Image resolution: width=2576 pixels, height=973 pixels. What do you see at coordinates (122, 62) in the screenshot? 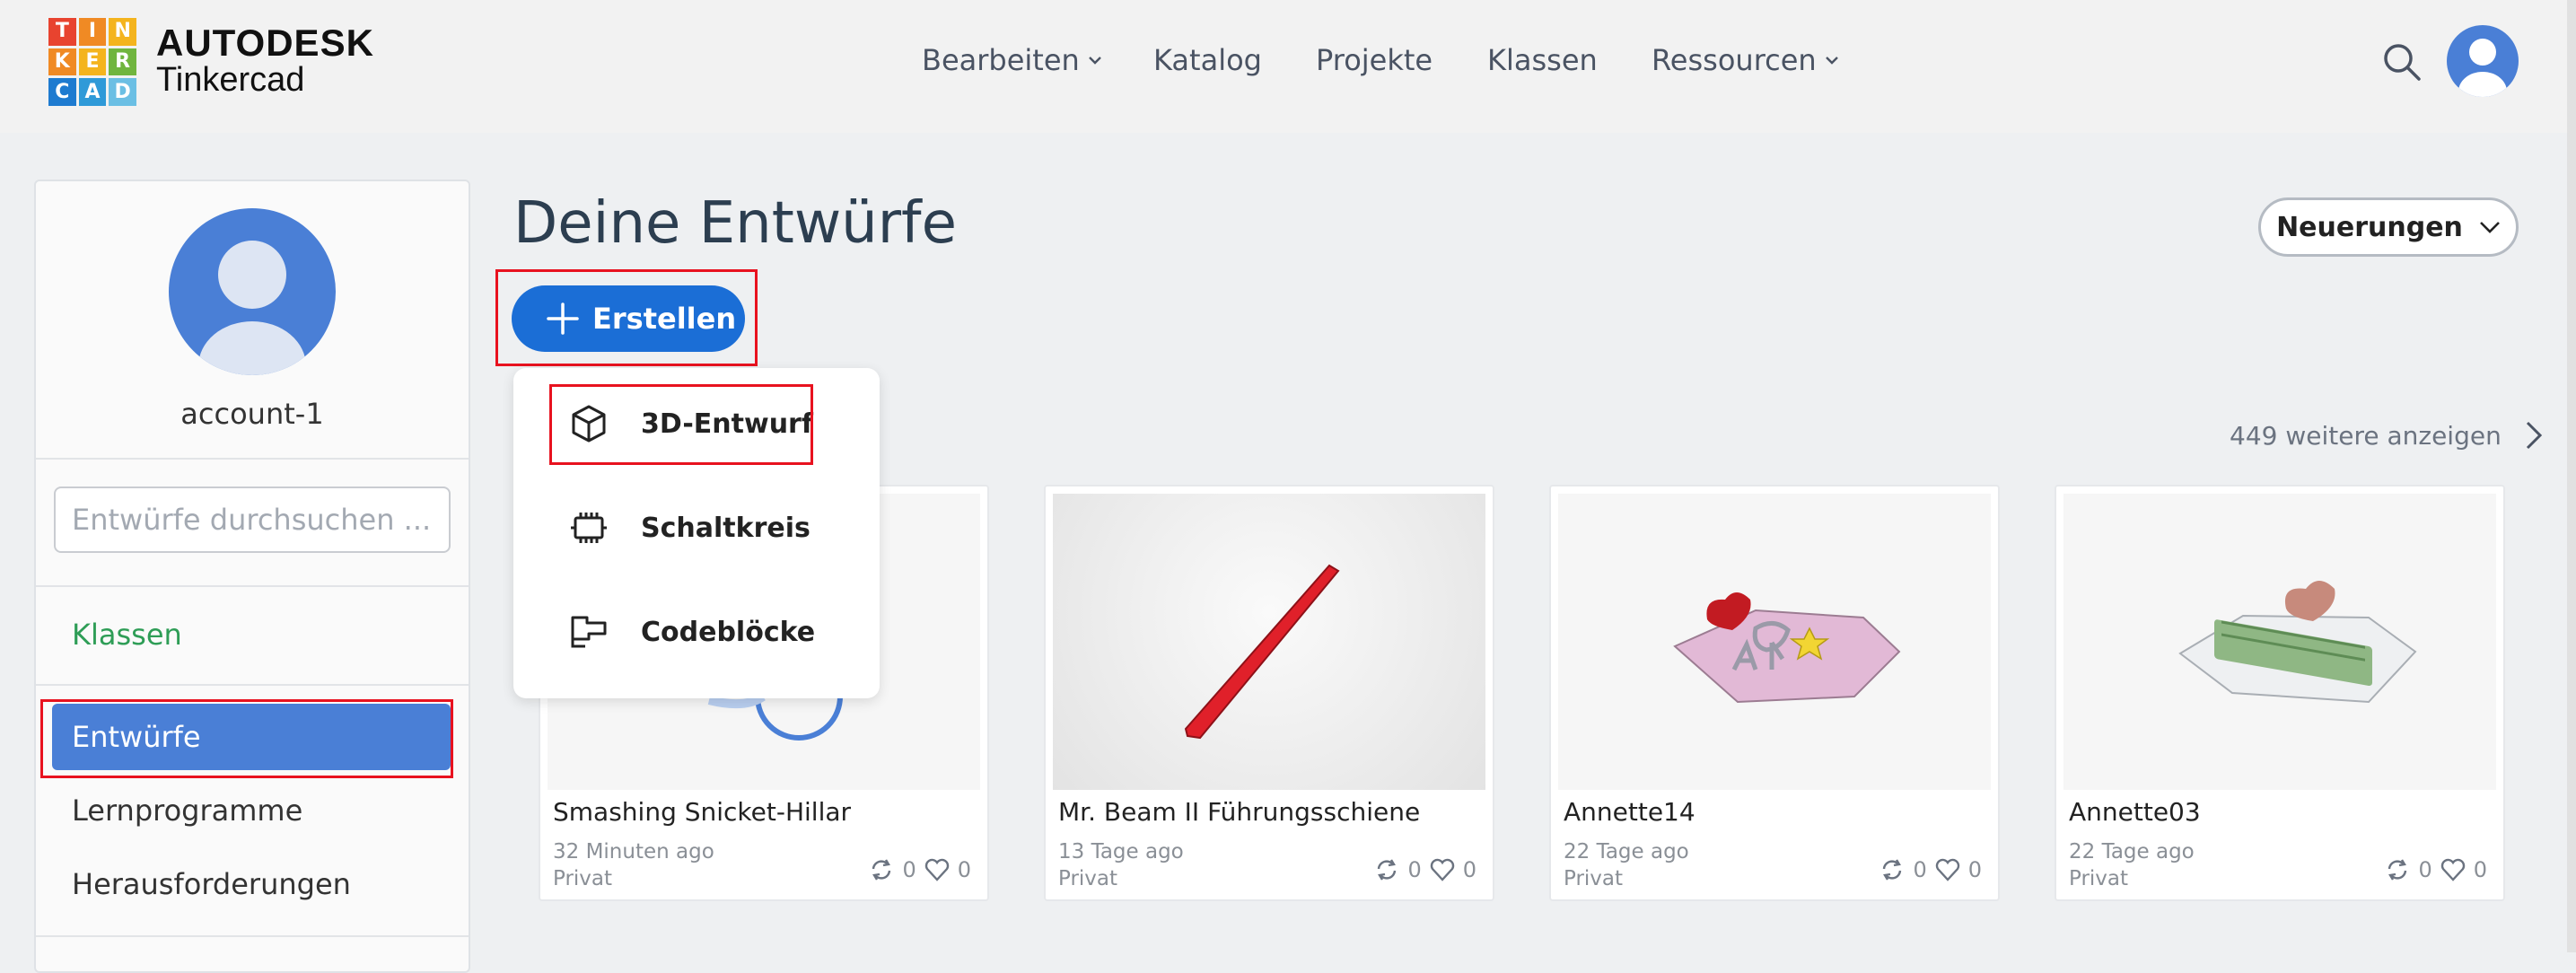
I see `logo-letter: R` at bounding box center [122, 62].